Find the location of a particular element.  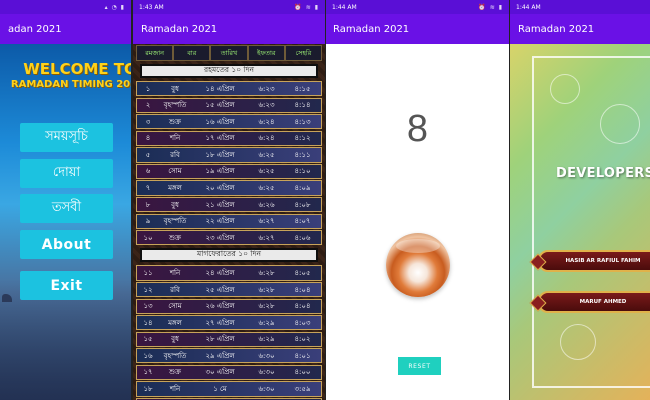

cell-sehri: ৪:১২ is located at coordinates (302, 138).